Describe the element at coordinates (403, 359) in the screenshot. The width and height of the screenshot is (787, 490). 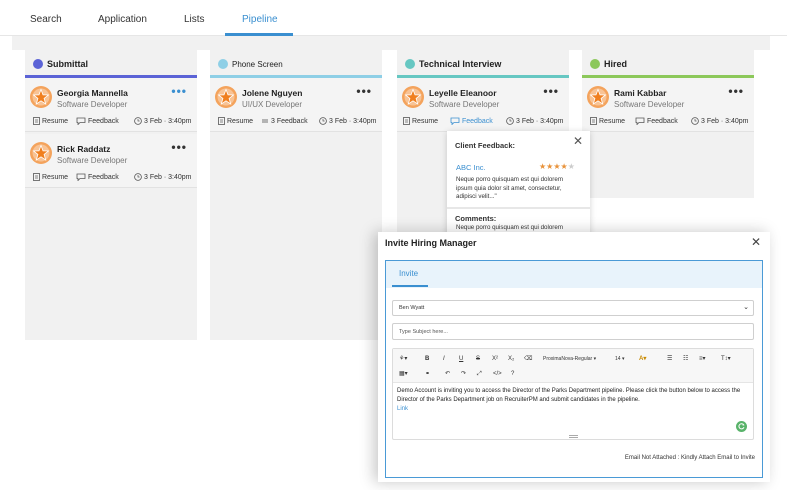
I see `magic-wand-icon: ⚘▾` at that location.